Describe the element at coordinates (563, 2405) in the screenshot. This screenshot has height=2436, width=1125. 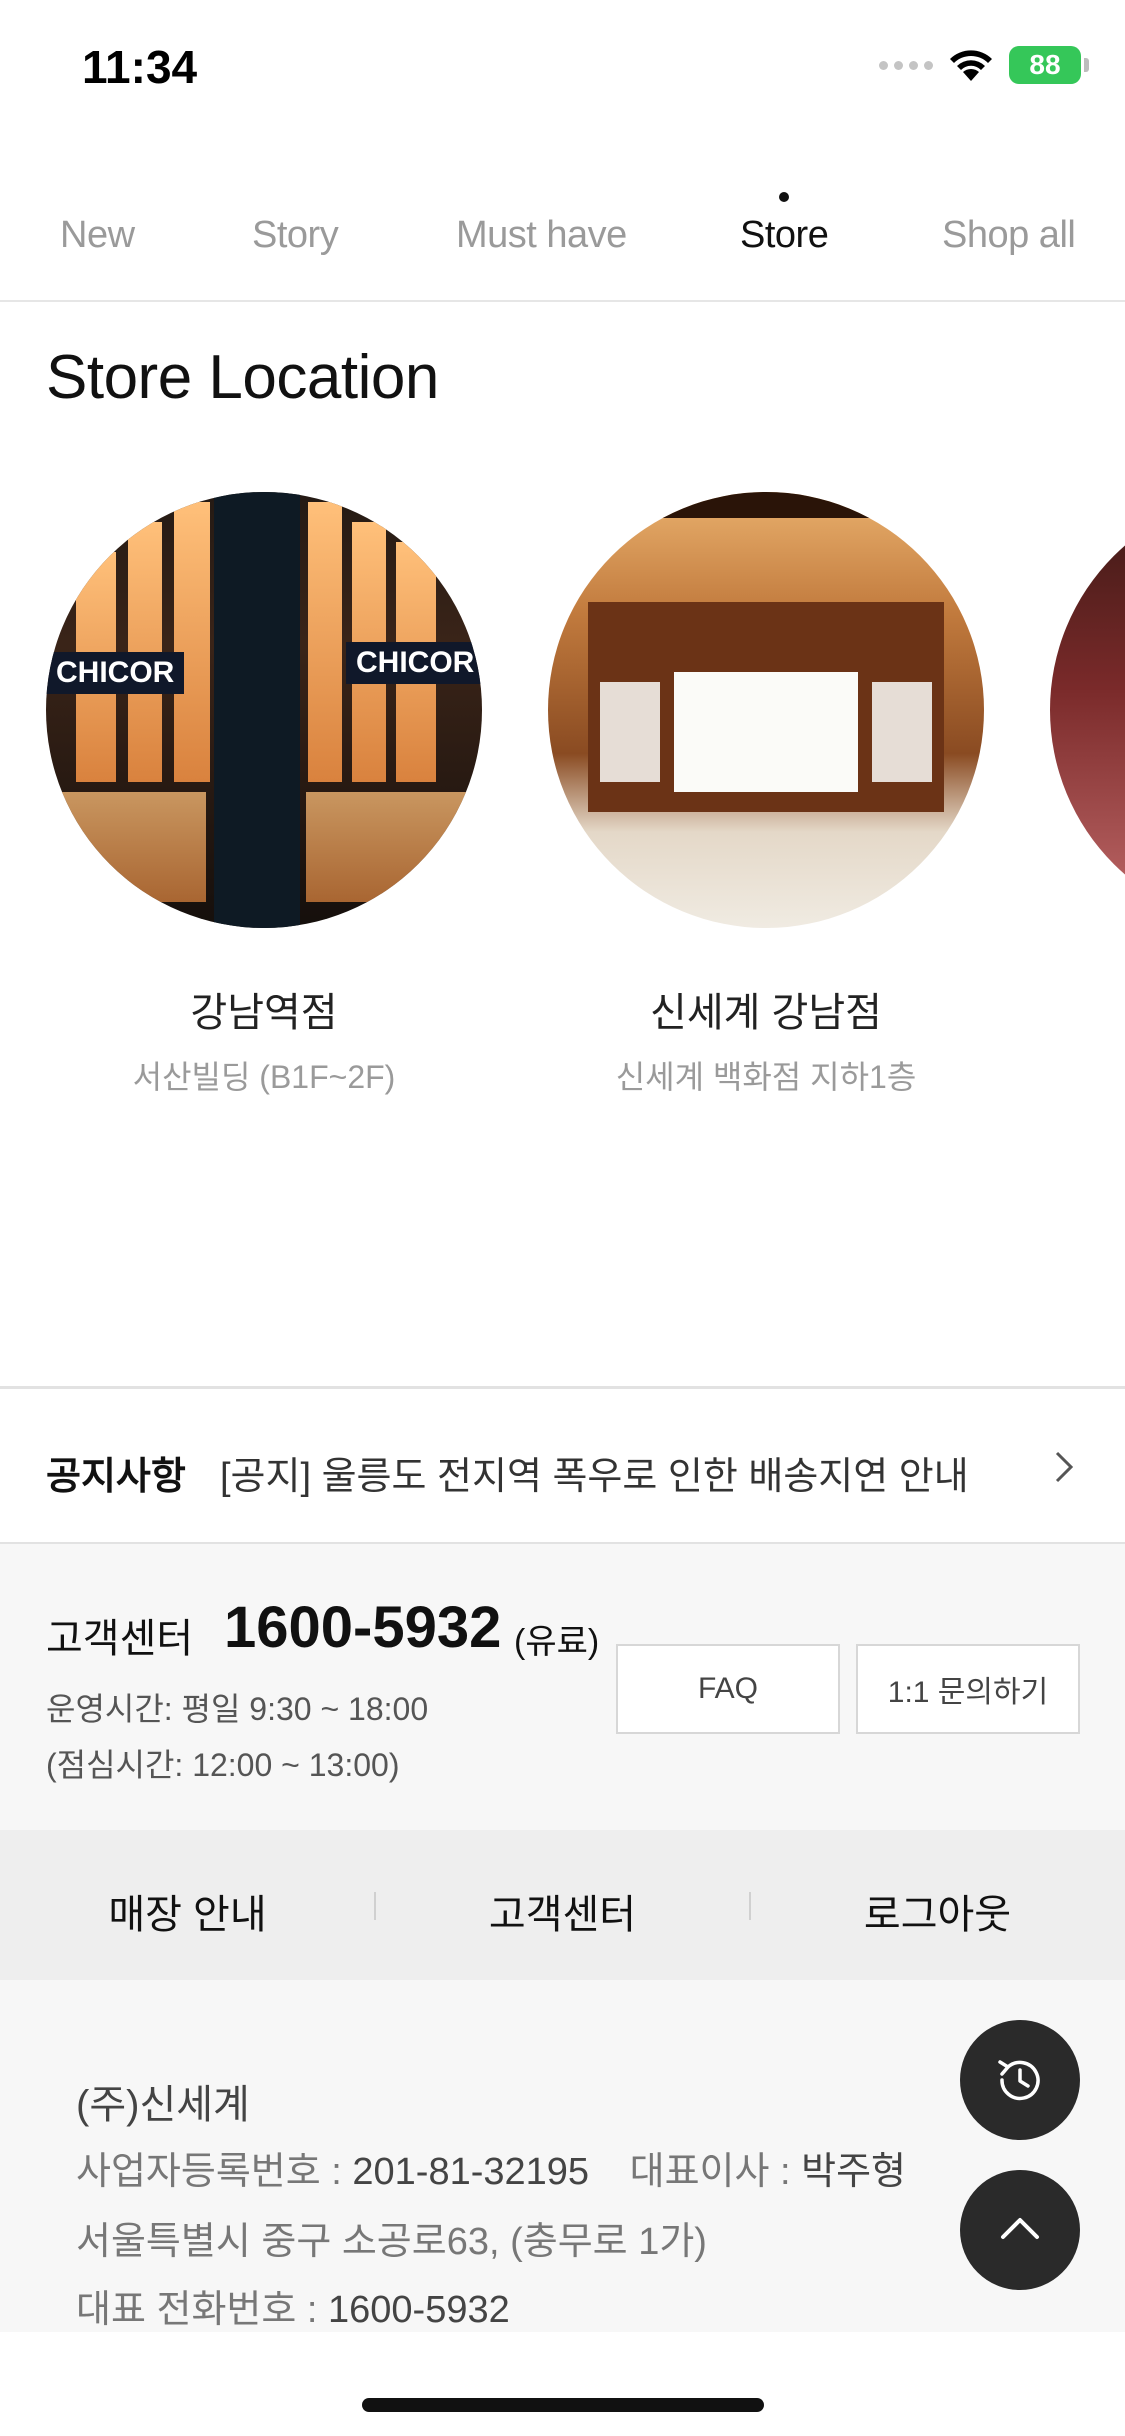
I see `home-indicator` at that location.